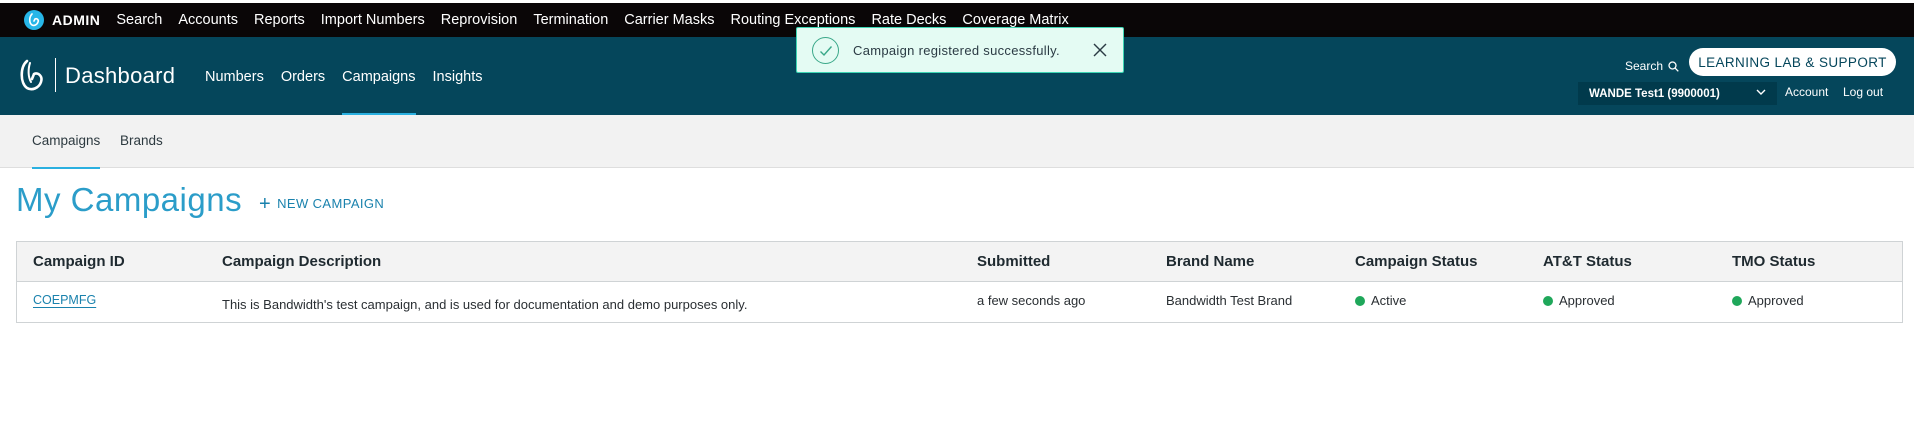 The width and height of the screenshot is (1914, 439). I want to click on check-icon, so click(825, 50).